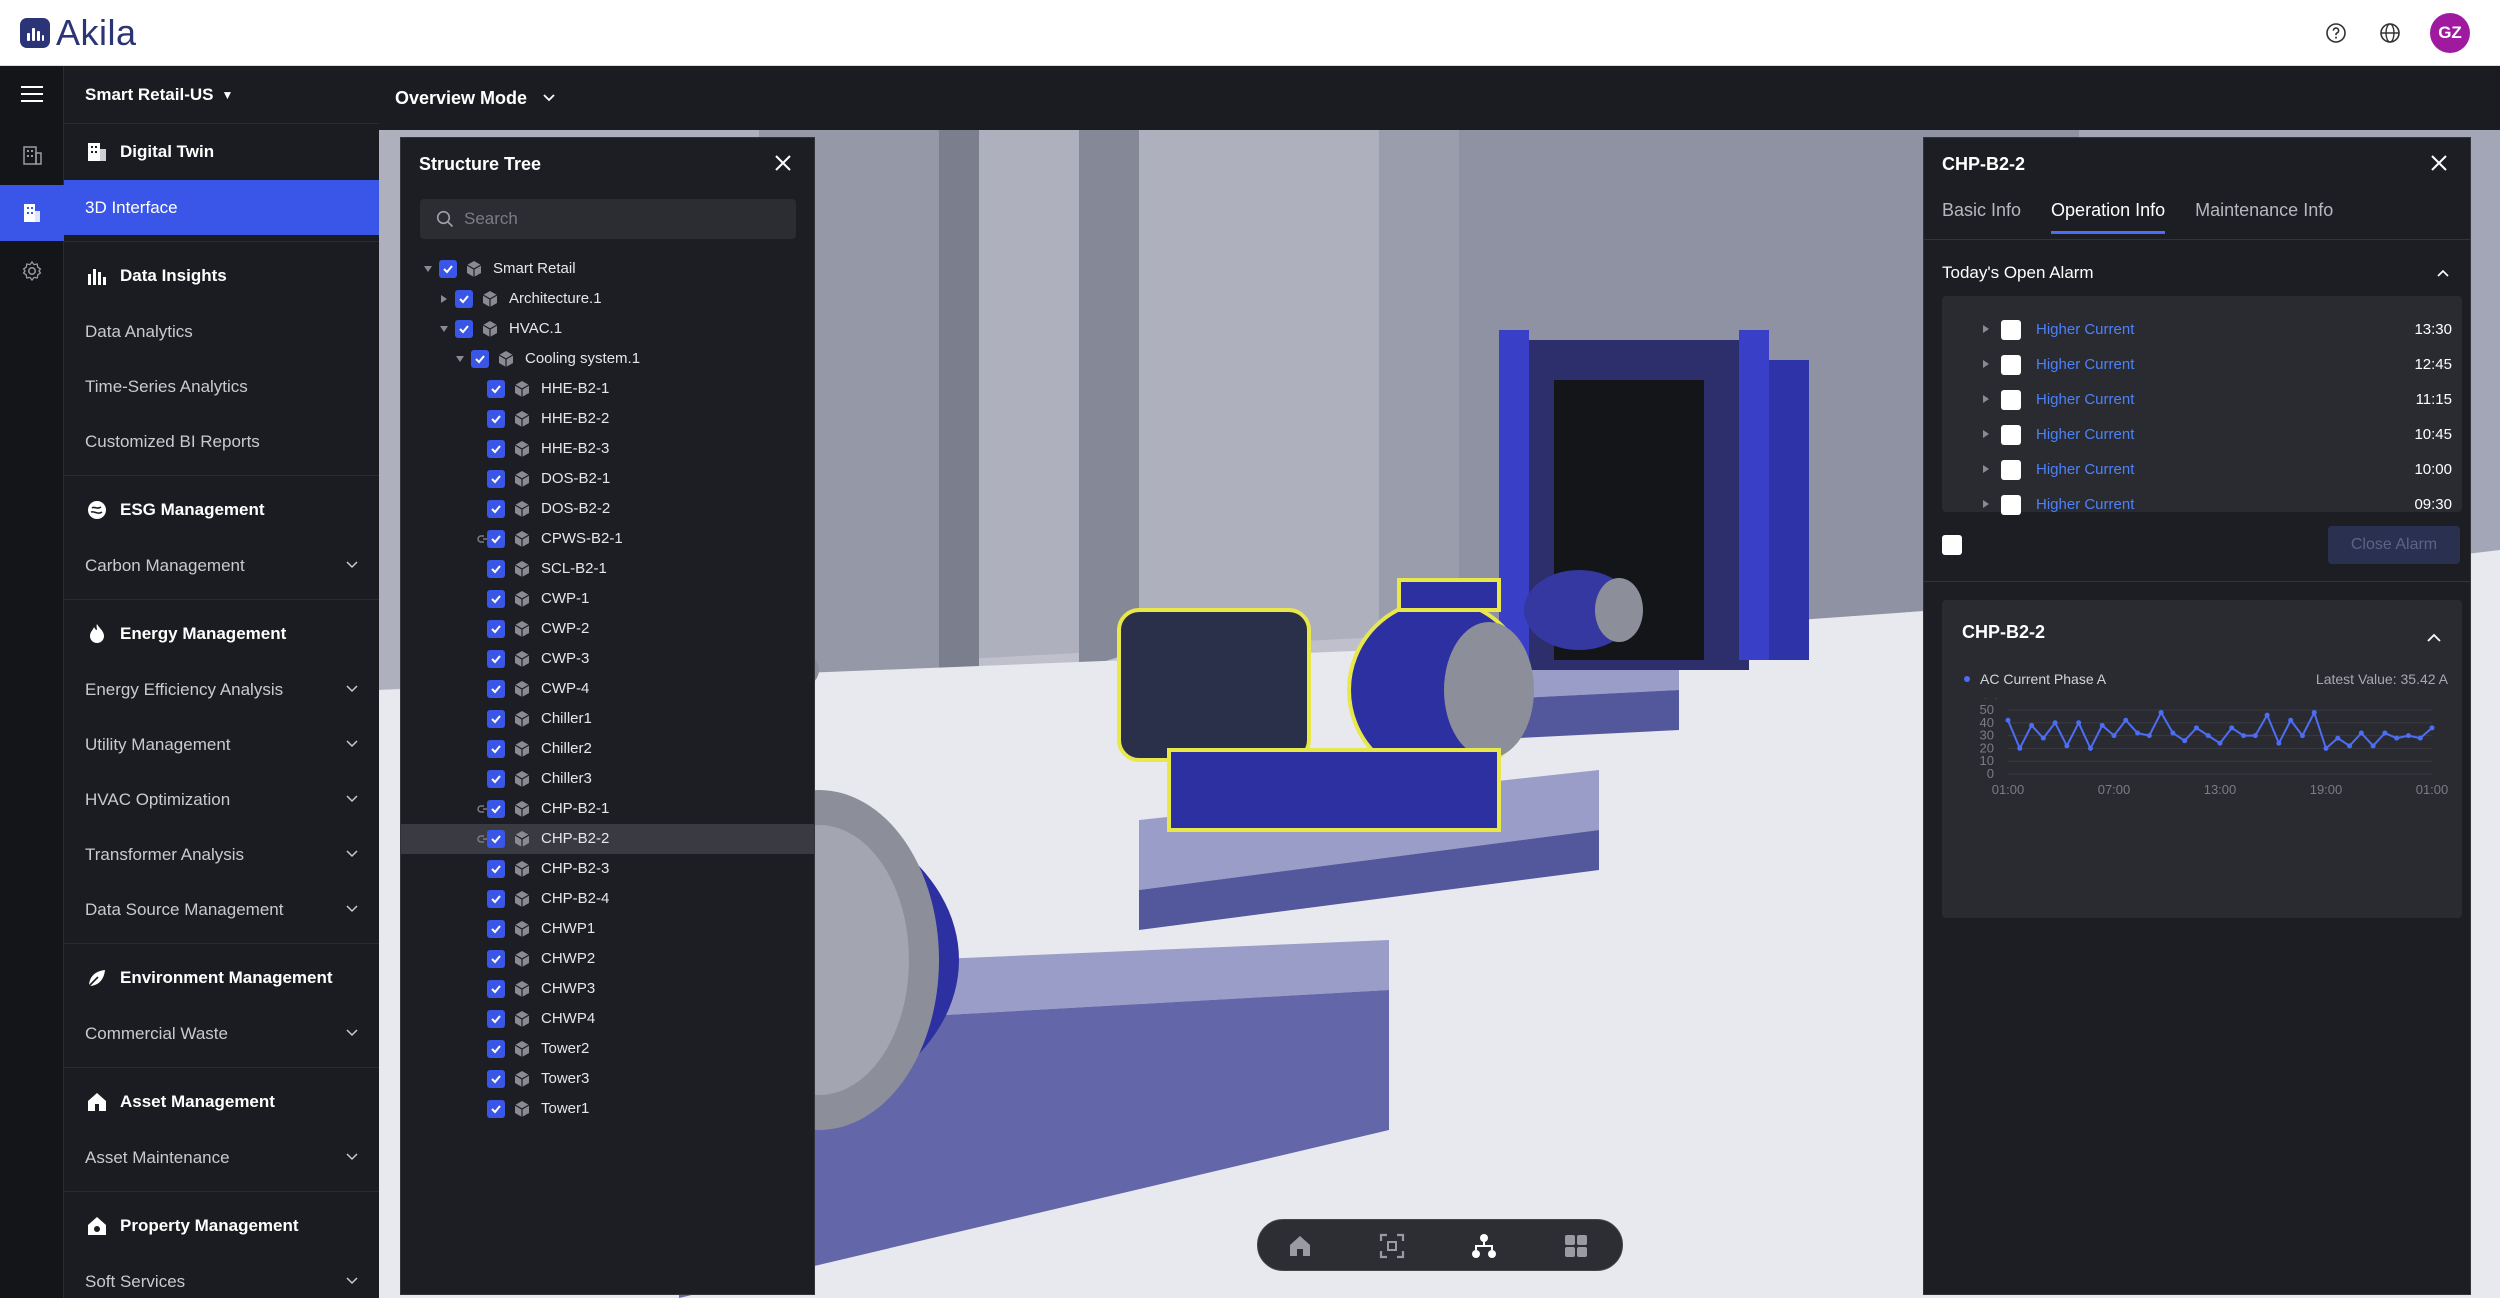 The width and height of the screenshot is (2500, 1298). Describe the element at coordinates (1392, 1246) in the screenshot. I see `focus-icon` at that location.